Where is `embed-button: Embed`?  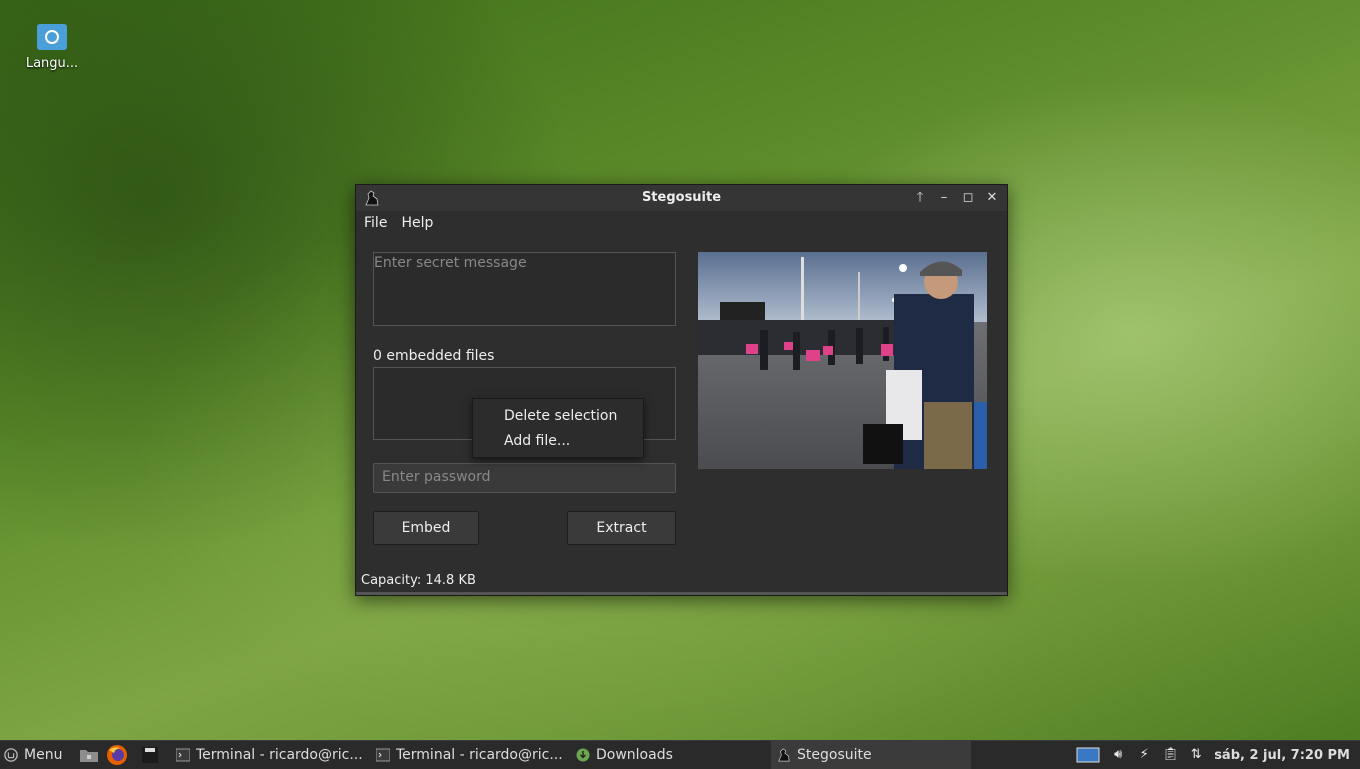 embed-button: Embed is located at coordinates (426, 528).